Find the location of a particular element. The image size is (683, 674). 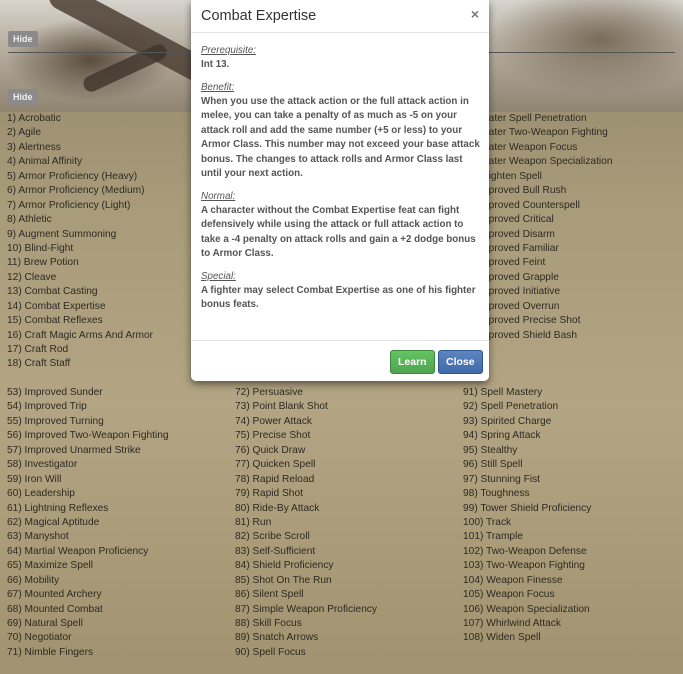

feat-list-item: 66) Mobility is located at coordinates (88, 581).